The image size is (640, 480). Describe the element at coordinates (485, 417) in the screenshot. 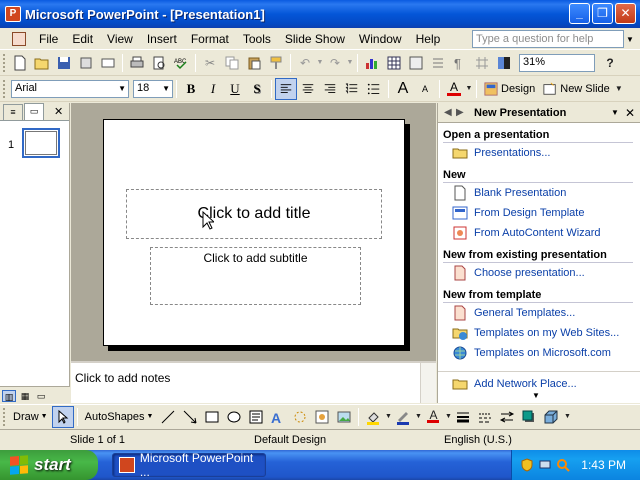

I see `dash-style-icon` at that location.